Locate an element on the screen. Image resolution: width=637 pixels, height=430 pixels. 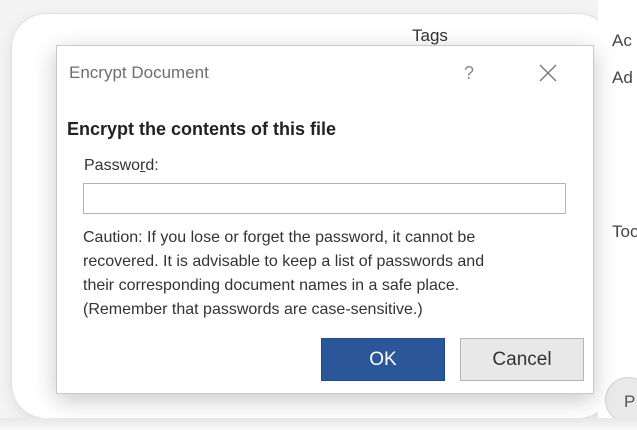
dialog-title: Encrypt Document is located at coordinates (139, 72).